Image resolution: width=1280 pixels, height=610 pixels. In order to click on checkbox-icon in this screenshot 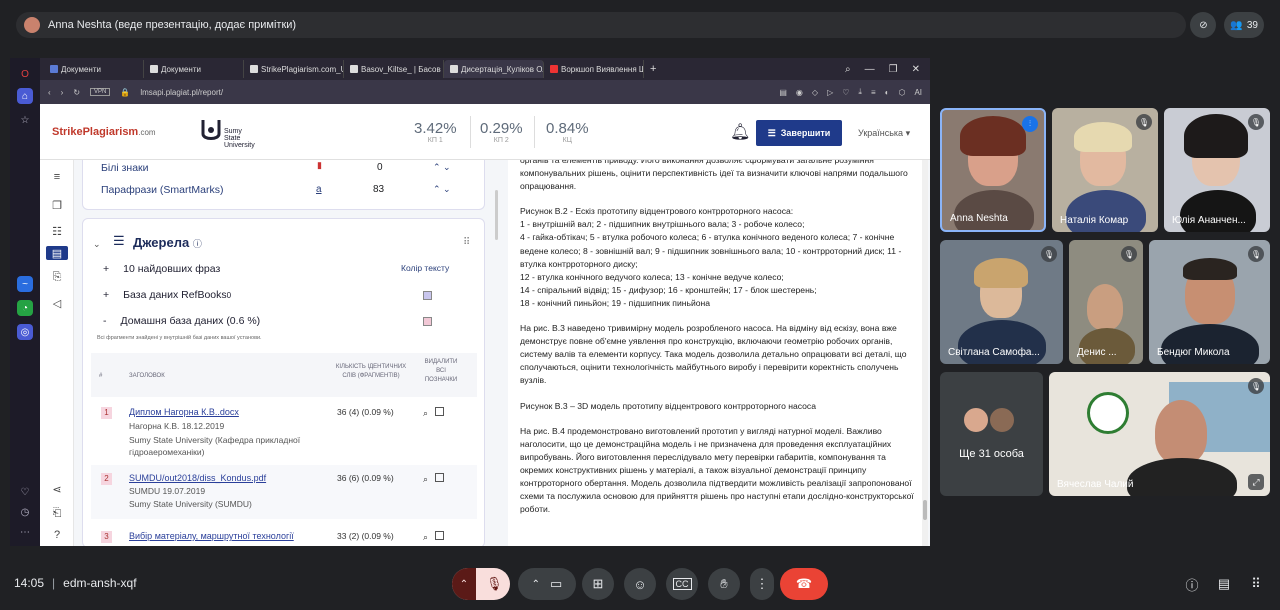, I will do `click(439, 477)`.